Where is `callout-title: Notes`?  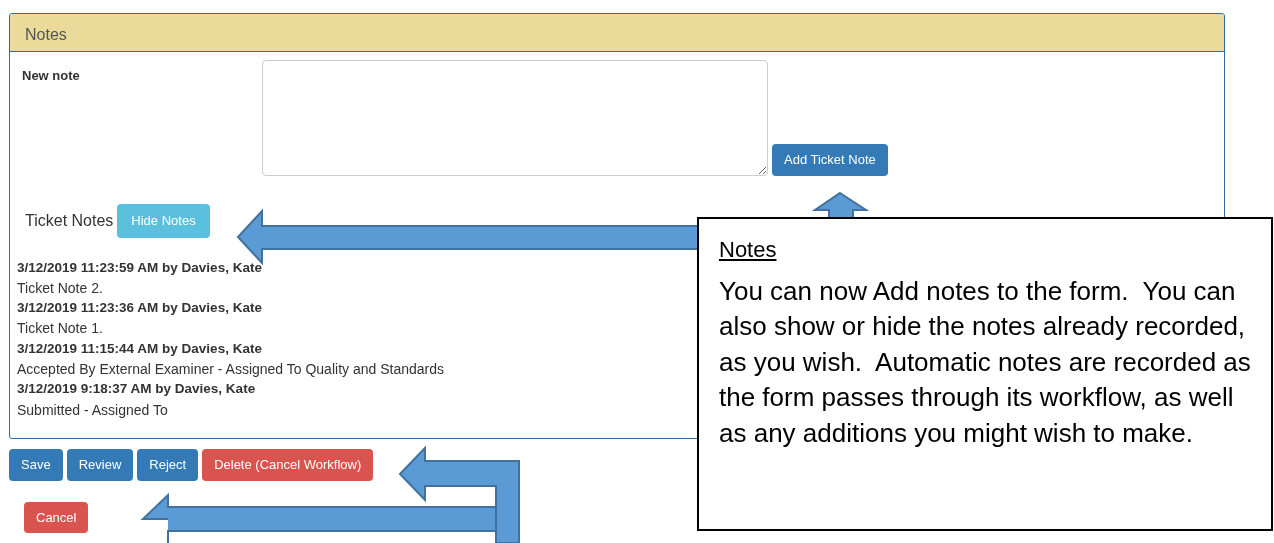 callout-title: Notes is located at coordinates (748, 249).